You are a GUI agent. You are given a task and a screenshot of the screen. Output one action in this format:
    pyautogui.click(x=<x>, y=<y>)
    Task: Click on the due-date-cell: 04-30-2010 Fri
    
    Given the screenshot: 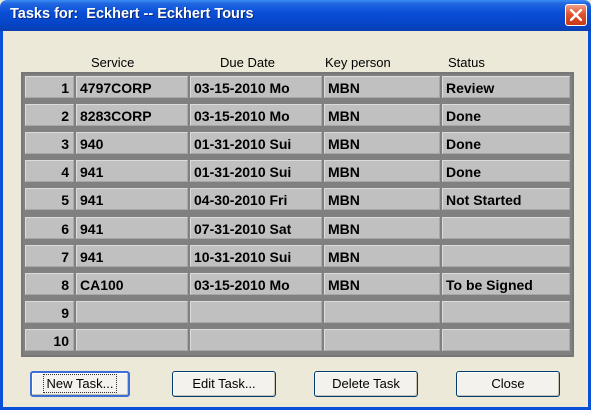 What is the action you would take?
    pyautogui.click(x=256, y=199)
    